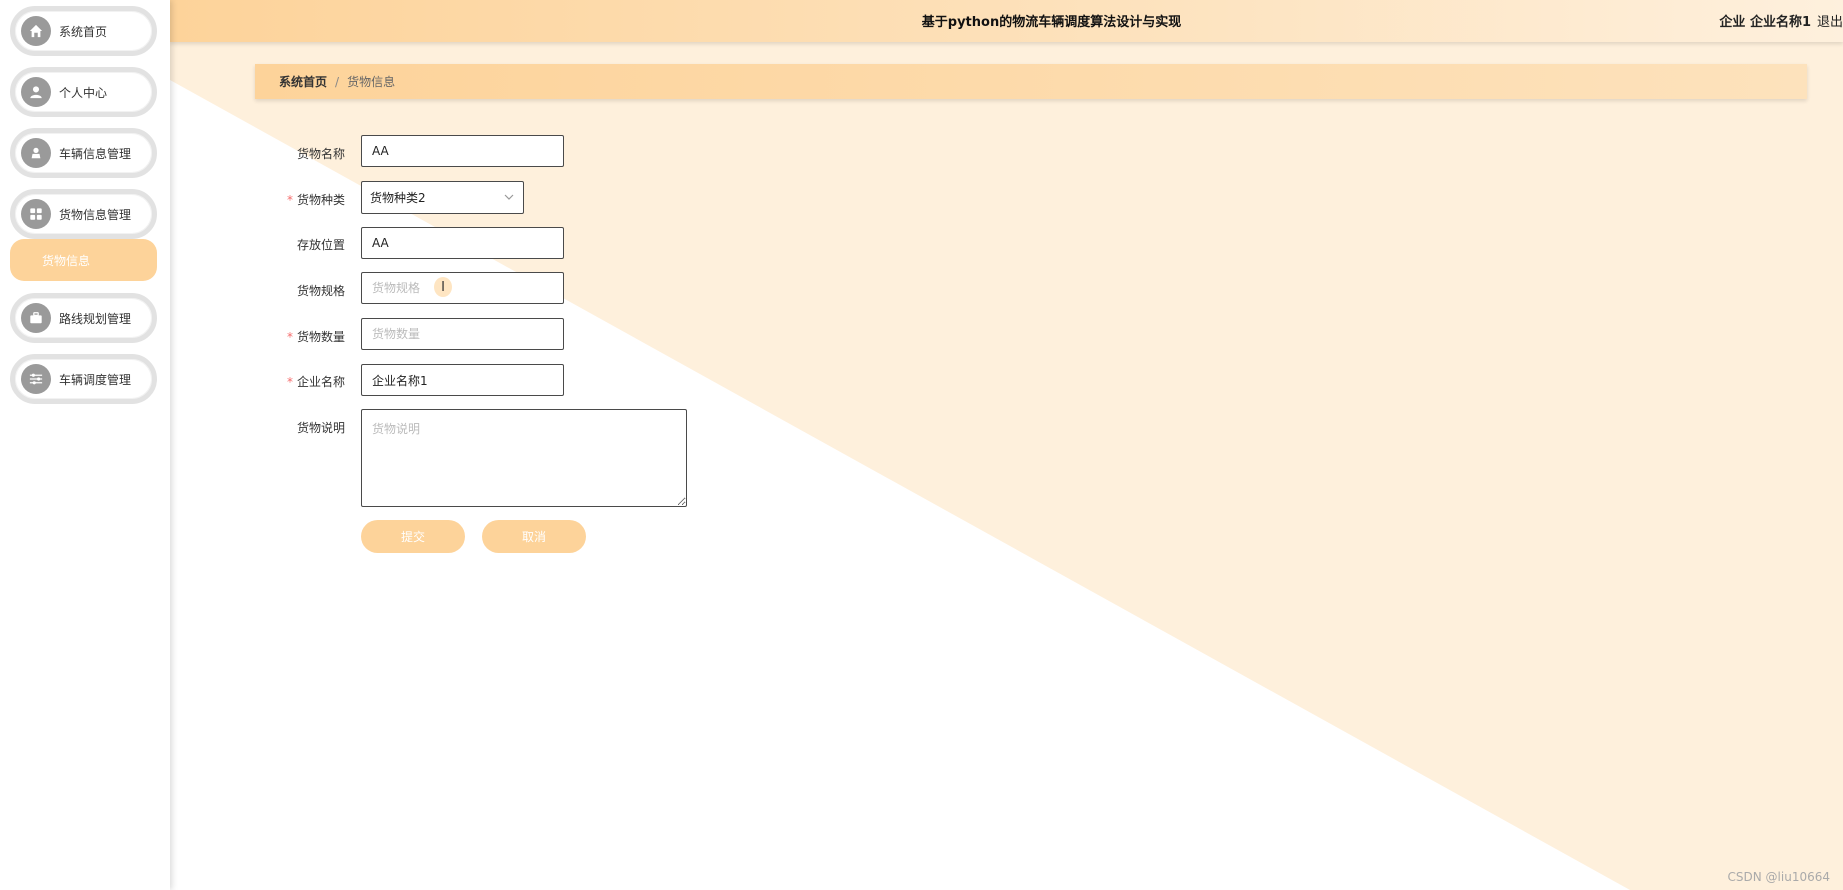  What do you see at coordinates (371, 82) in the screenshot?
I see `breadcrumb-current: 货物信息` at bounding box center [371, 82].